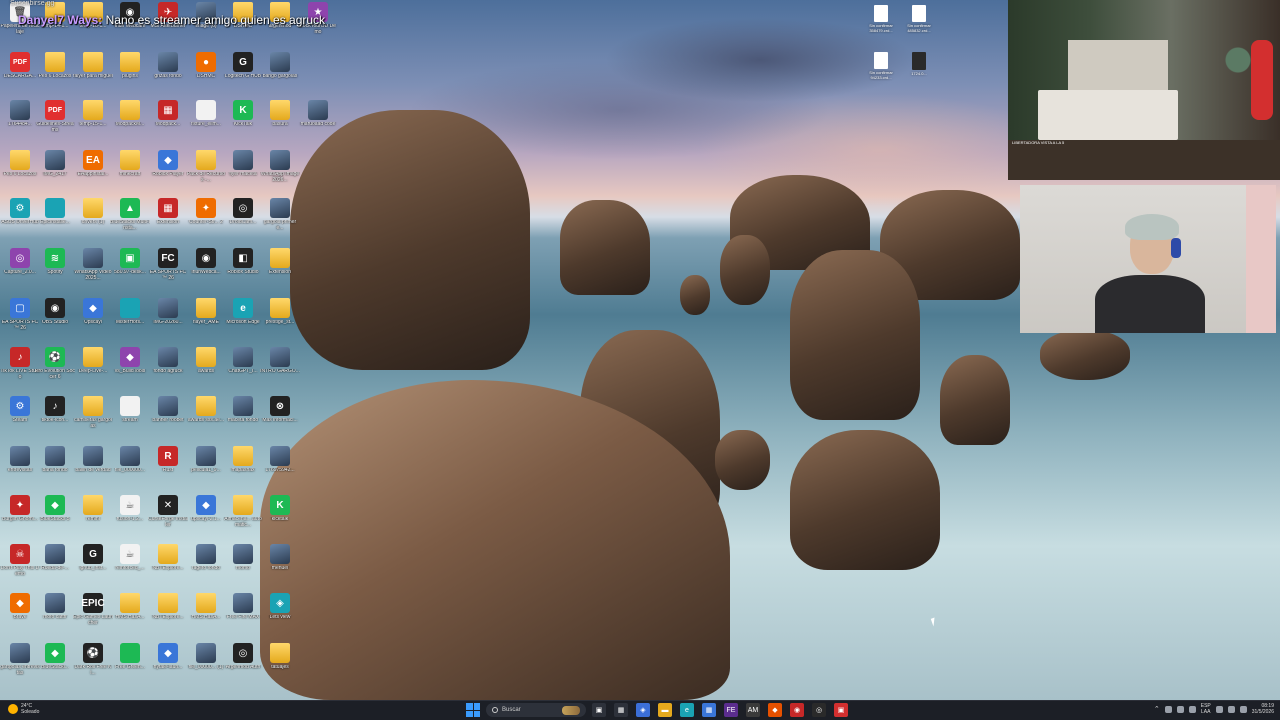  I want to click on desktop-icon: EPIC Epic Games Launcher, so click(93, 616).